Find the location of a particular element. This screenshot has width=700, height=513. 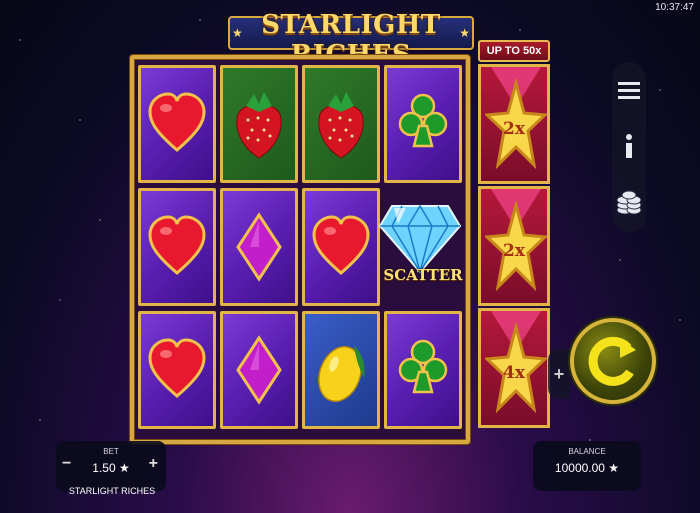

info-button is located at coordinates (629, 146).